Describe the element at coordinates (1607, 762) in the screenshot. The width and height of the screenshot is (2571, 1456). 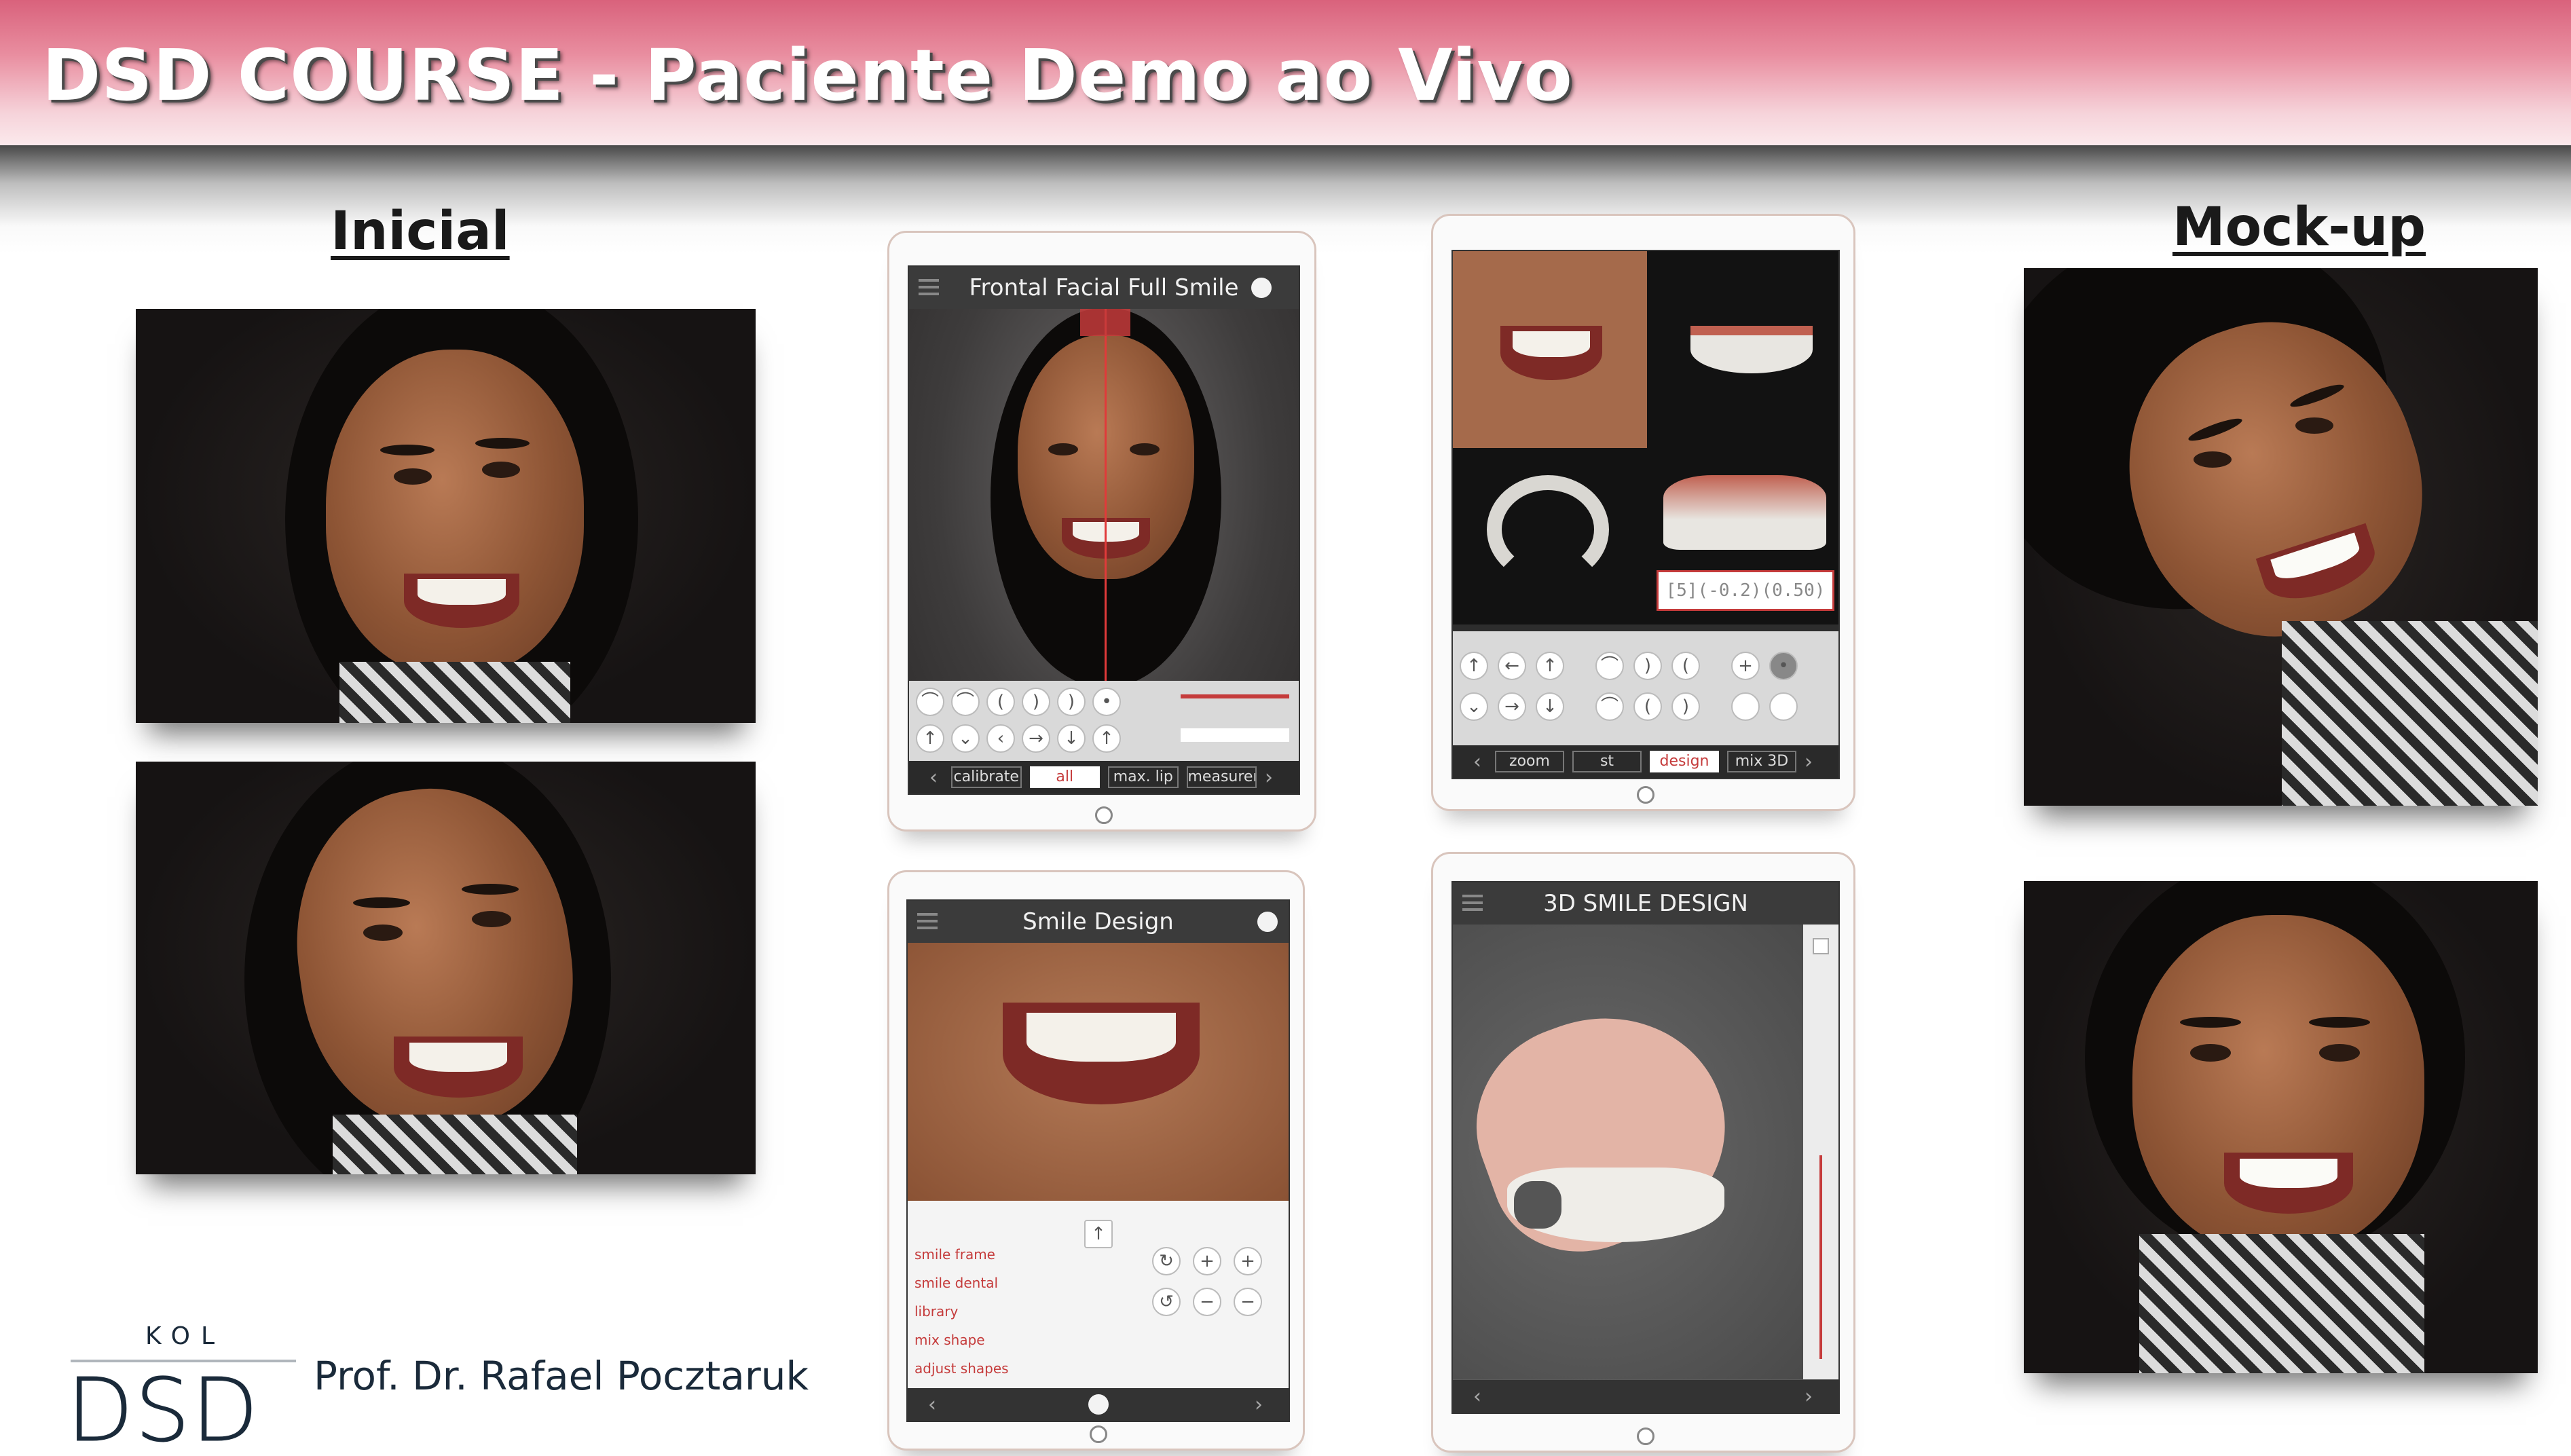
I see `tab-st: st` at that location.